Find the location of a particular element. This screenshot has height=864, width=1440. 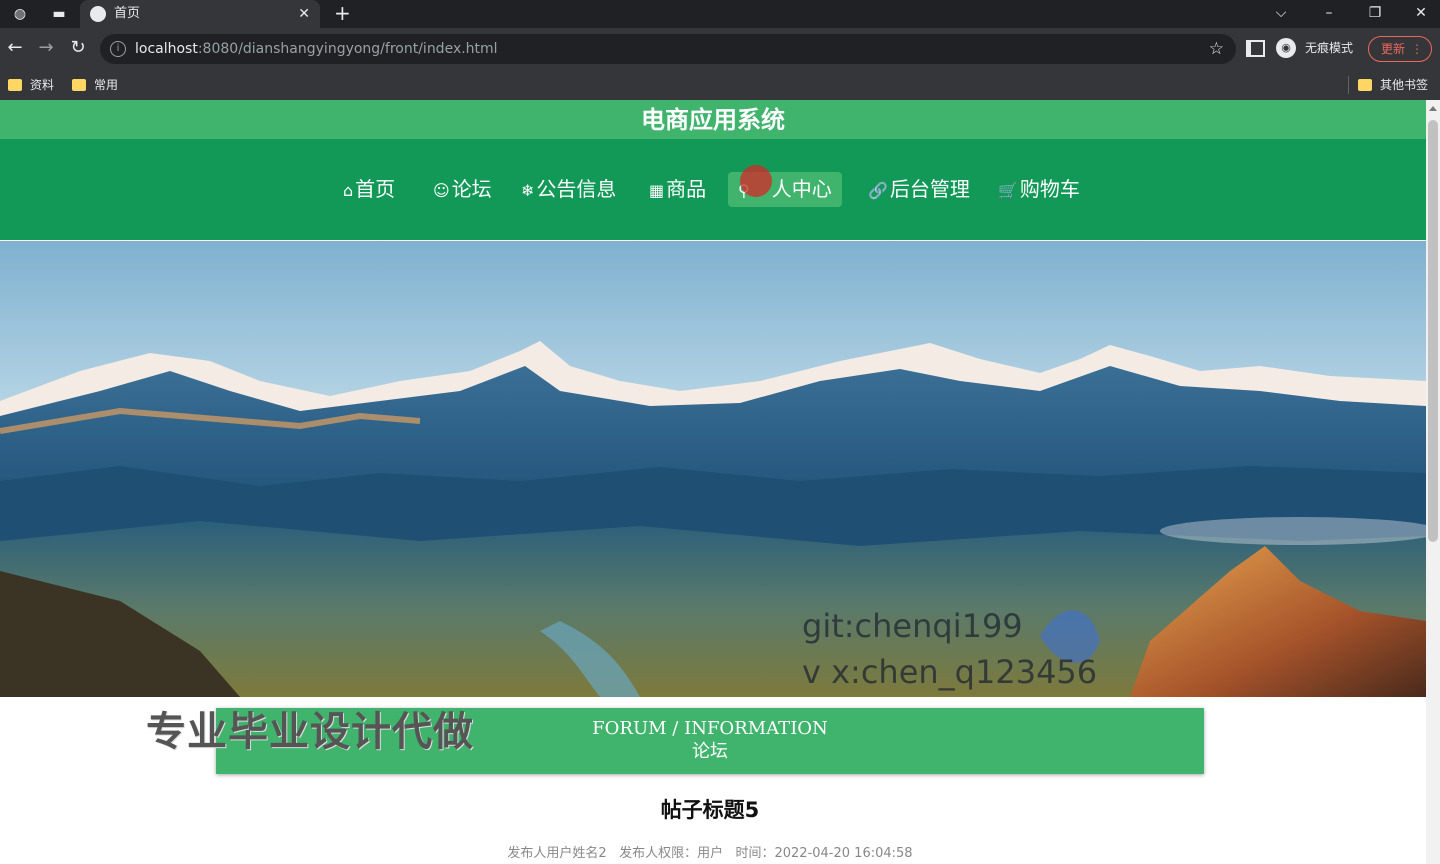

site-title: 电商应用系统 is located at coordinates (713, 119).